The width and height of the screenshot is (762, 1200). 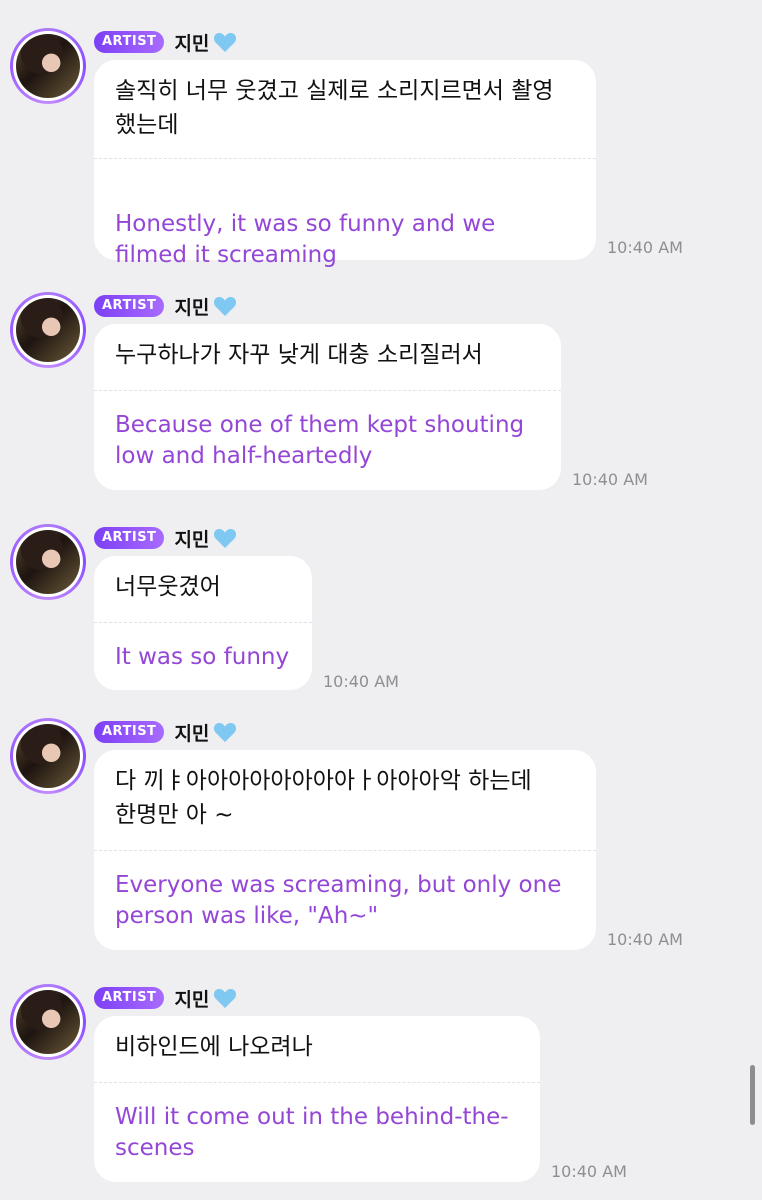 I want to click on message-korean: 다 끼ㅑ아아아아아아아아ㅏ아아아악 하는데 한명만 아 ~, so click(x=323, y=798).